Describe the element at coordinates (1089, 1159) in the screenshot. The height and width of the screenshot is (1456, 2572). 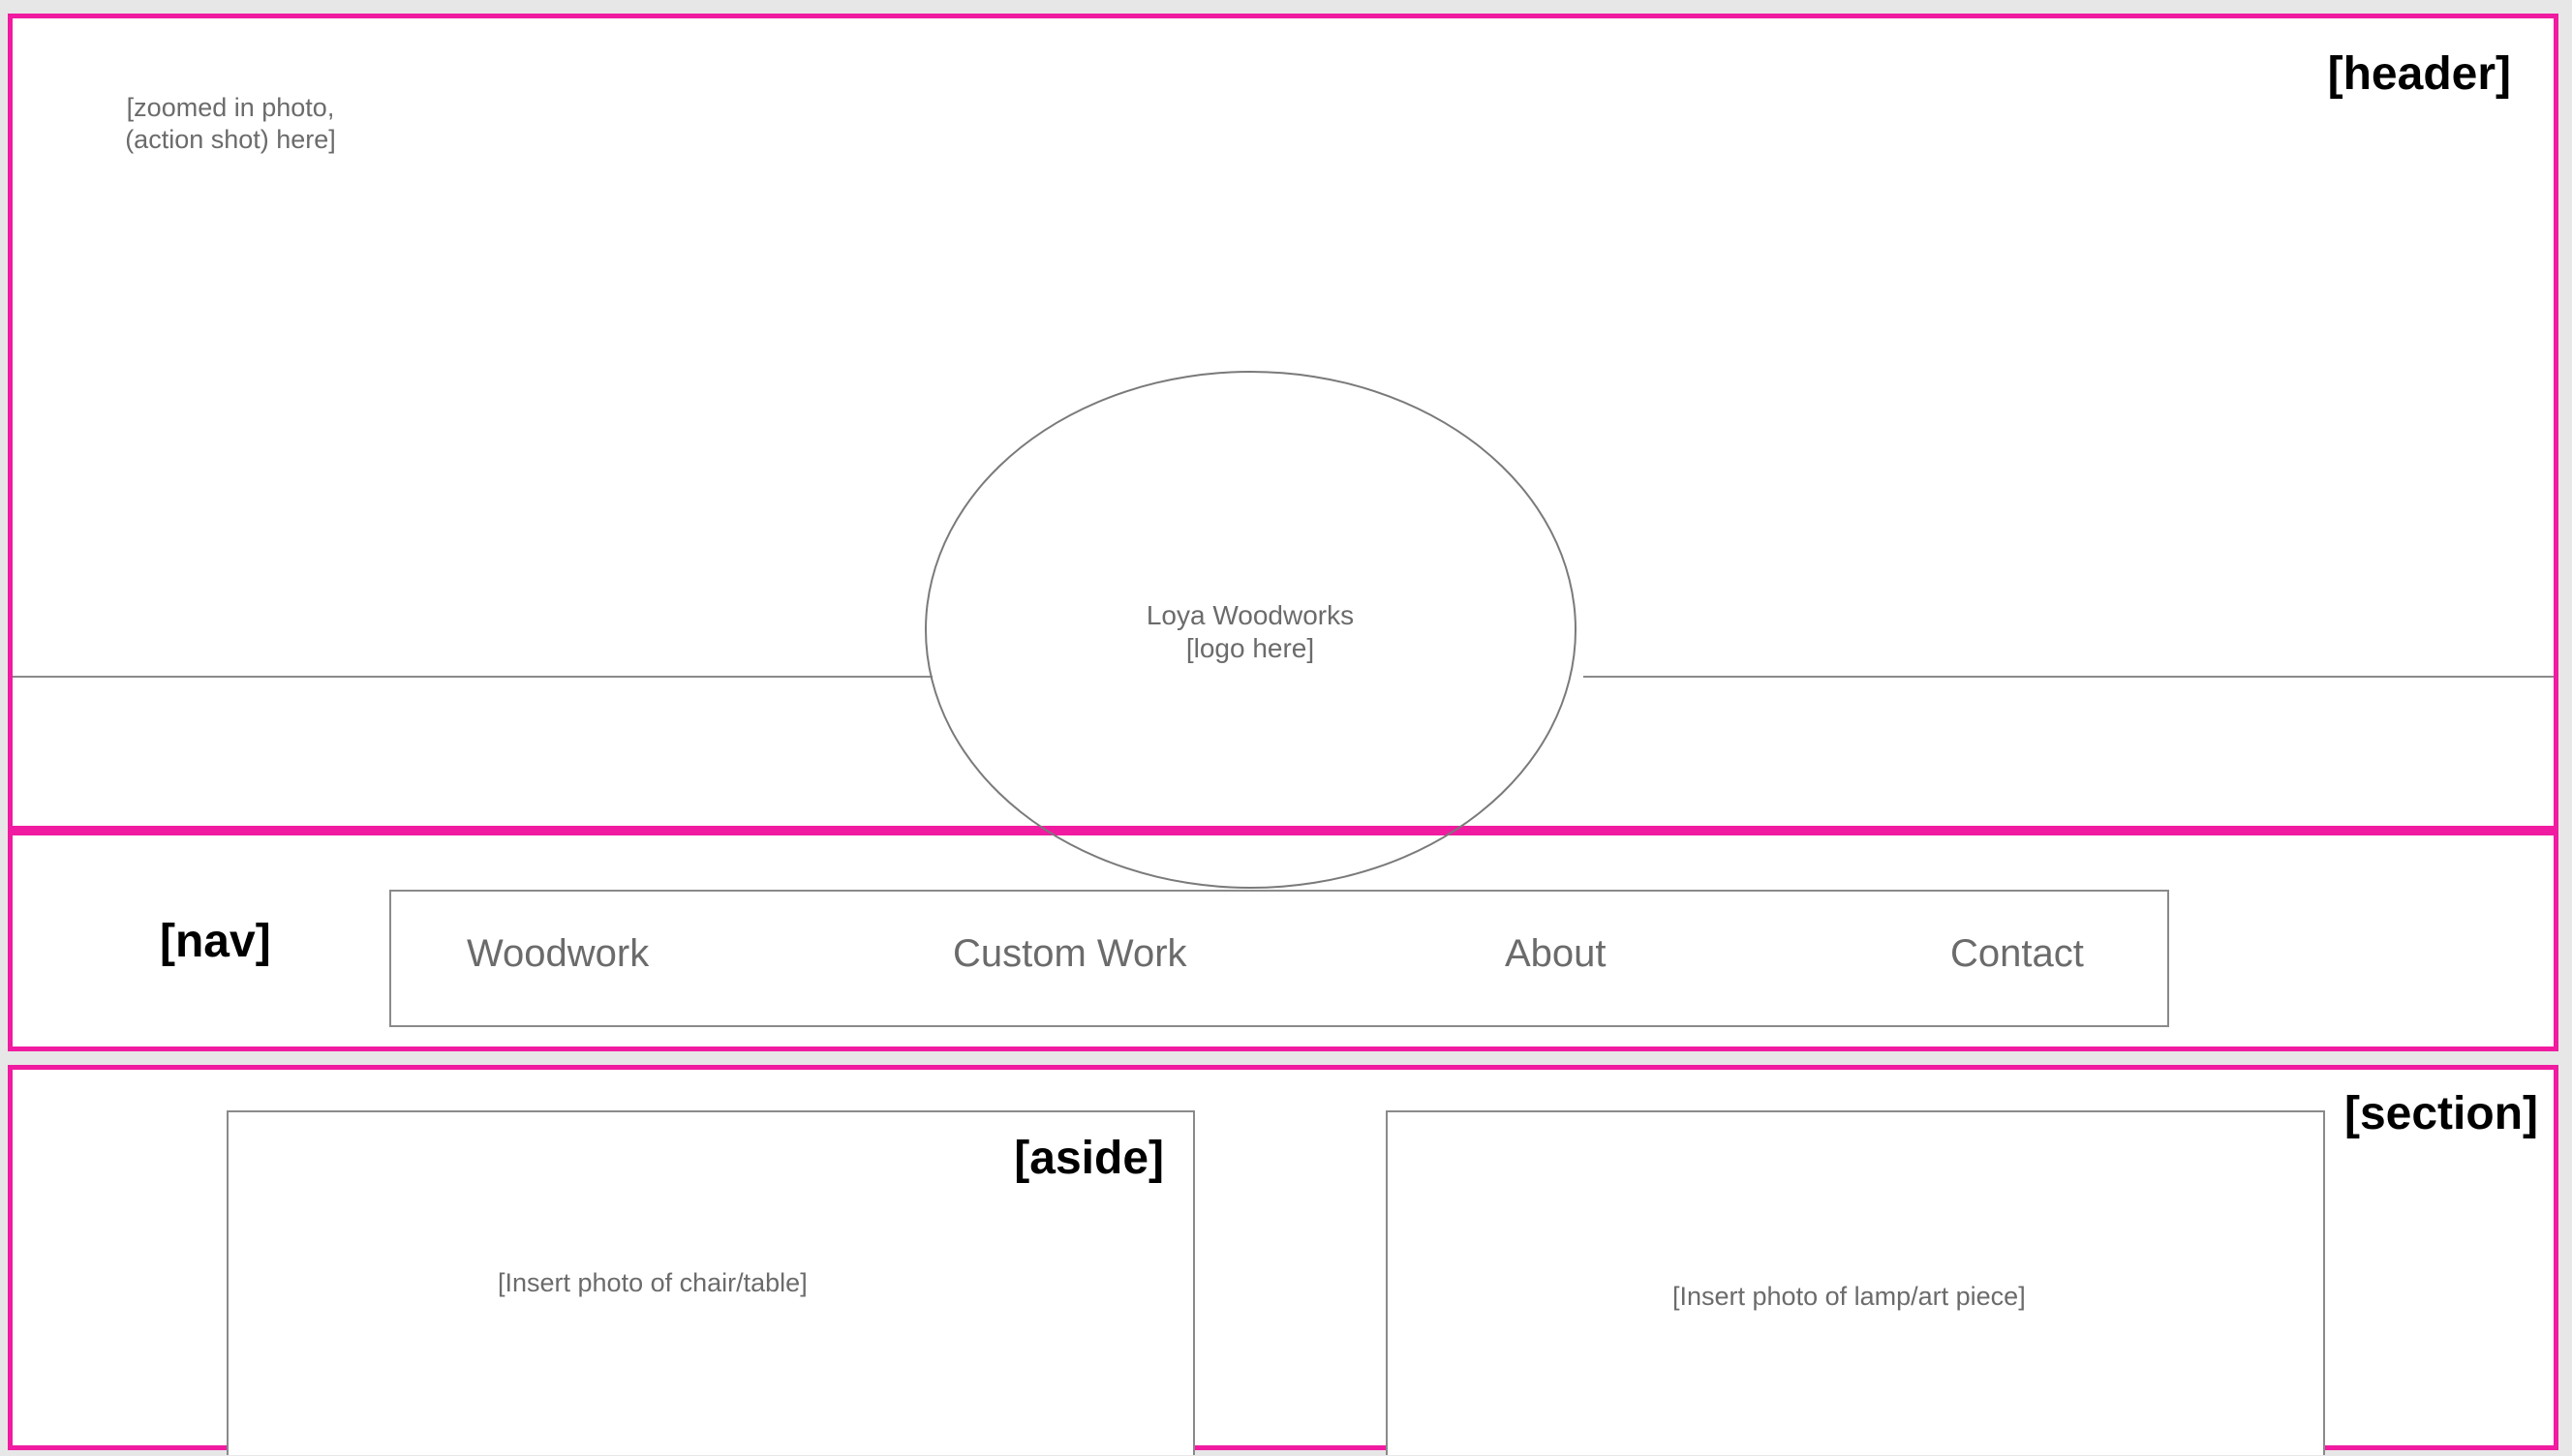
I see `aside-region-label: [aside]` at that location.